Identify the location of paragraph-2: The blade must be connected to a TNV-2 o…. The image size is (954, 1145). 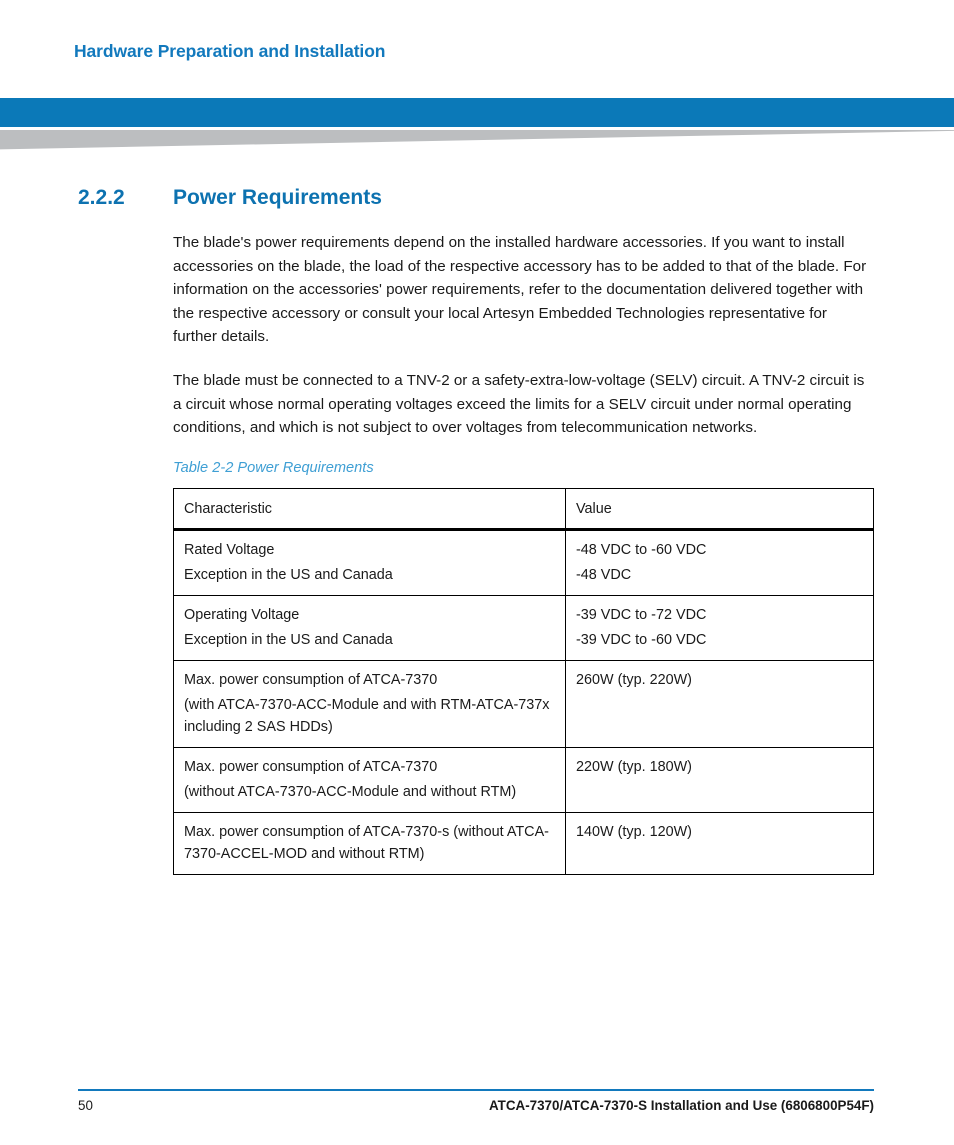
(519, 404).